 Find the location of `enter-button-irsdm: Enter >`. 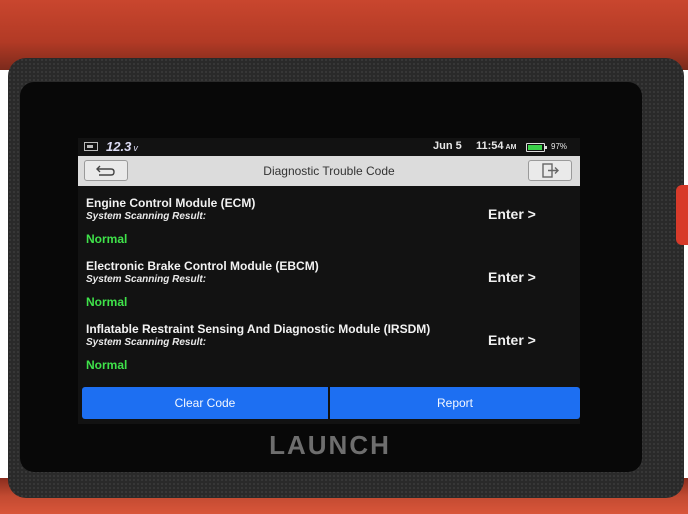

enter-button-irsdm: Enter > is located at coordinates (523, 342).